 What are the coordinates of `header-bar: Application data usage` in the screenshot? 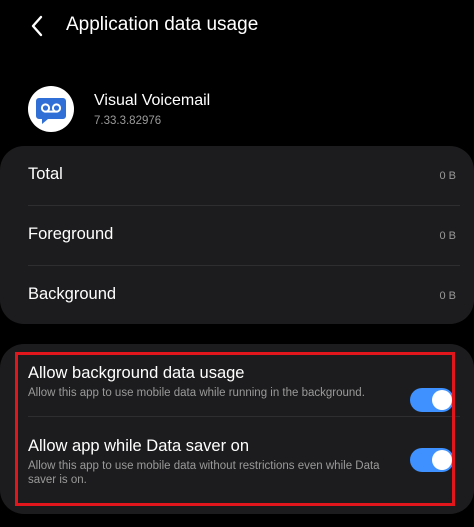 It's located at (237, 28).